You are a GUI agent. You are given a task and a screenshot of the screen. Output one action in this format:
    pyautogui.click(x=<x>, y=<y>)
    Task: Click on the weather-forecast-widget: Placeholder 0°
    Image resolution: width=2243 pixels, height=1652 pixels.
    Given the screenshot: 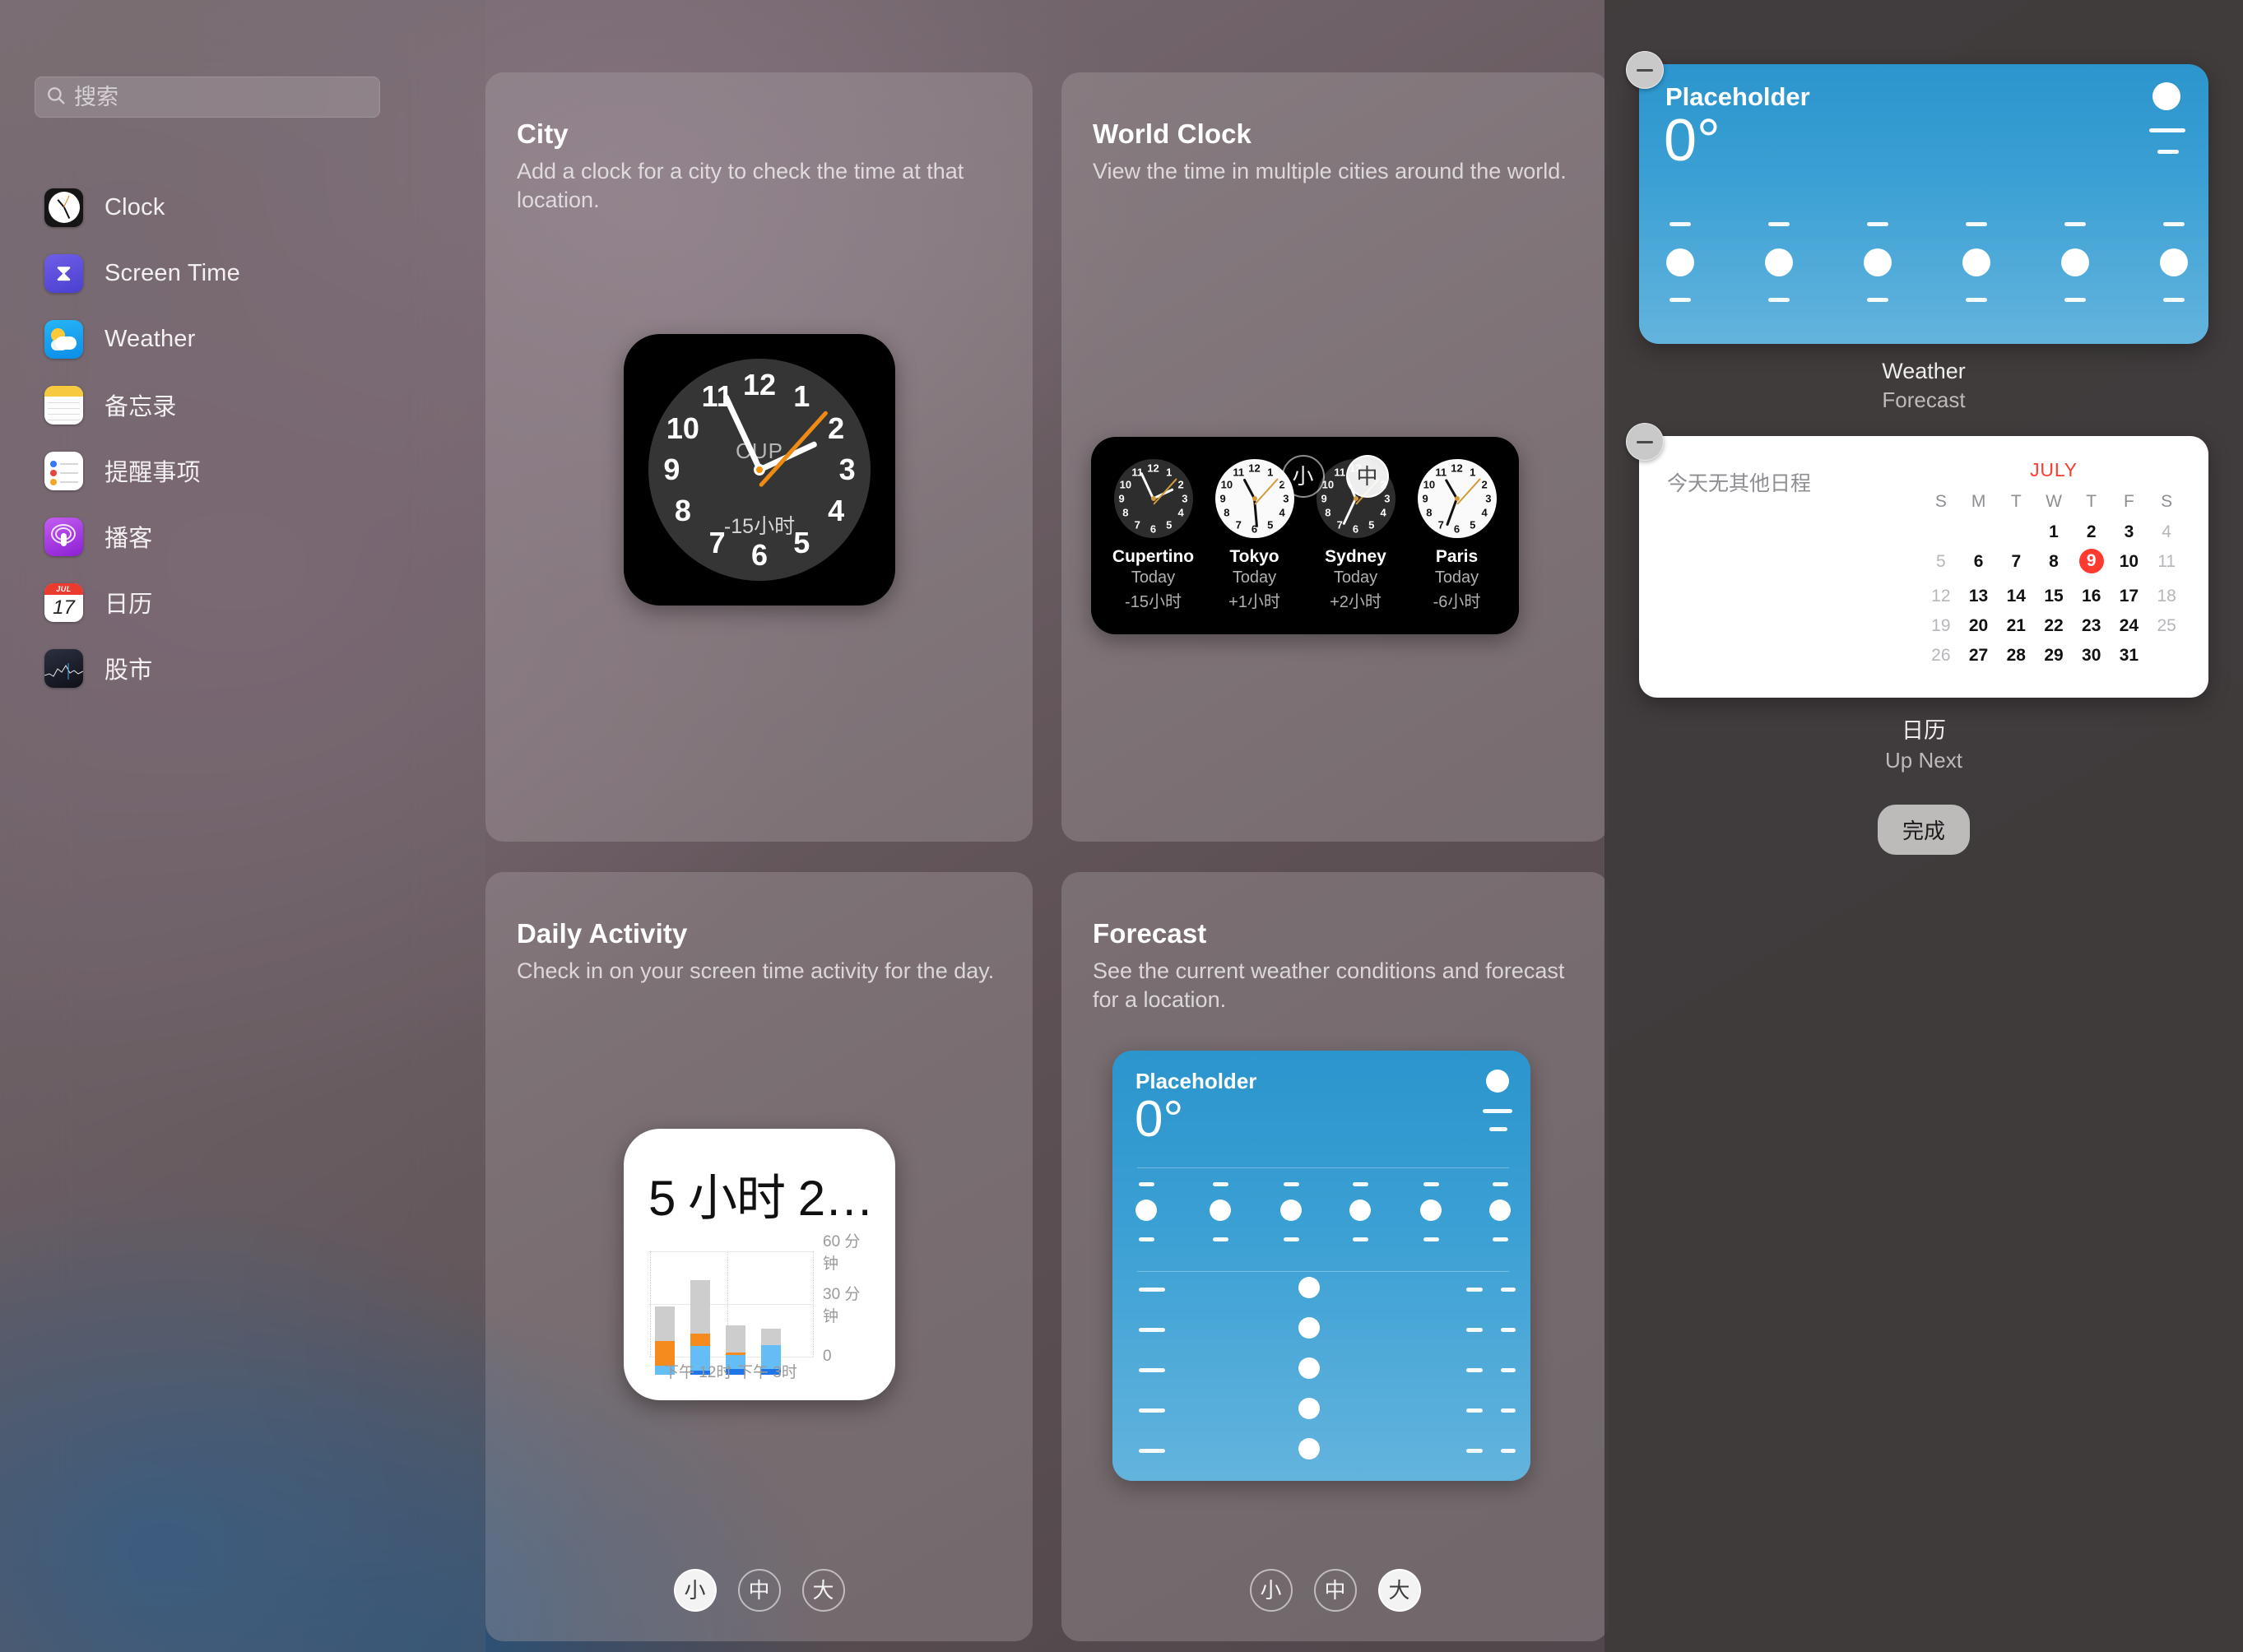 What is the action you would take?
    pyautogui.click(x=1923, y=204)
    